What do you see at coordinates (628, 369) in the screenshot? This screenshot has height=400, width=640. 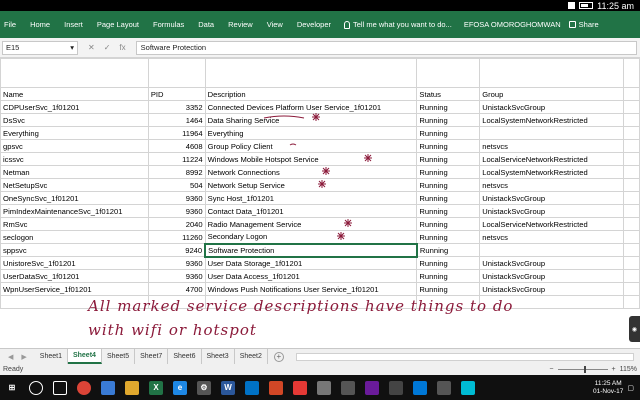 I see `zoom-level: 115%` at bounding box center [628, 369].